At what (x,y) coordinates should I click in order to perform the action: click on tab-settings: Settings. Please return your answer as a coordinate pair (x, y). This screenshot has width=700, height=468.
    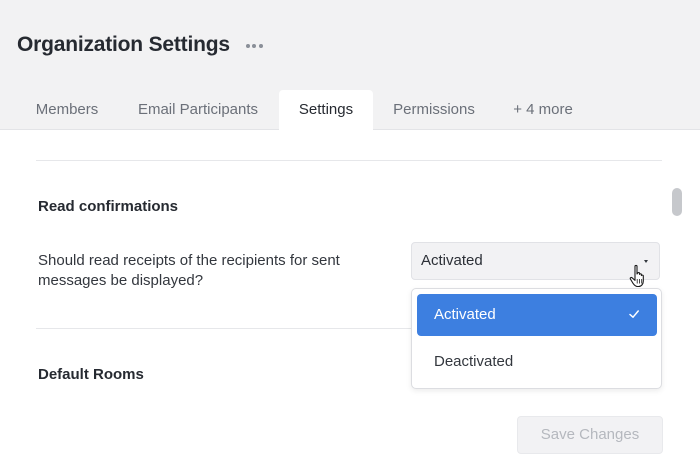
    Looking at the image, I should click on (326, 110).